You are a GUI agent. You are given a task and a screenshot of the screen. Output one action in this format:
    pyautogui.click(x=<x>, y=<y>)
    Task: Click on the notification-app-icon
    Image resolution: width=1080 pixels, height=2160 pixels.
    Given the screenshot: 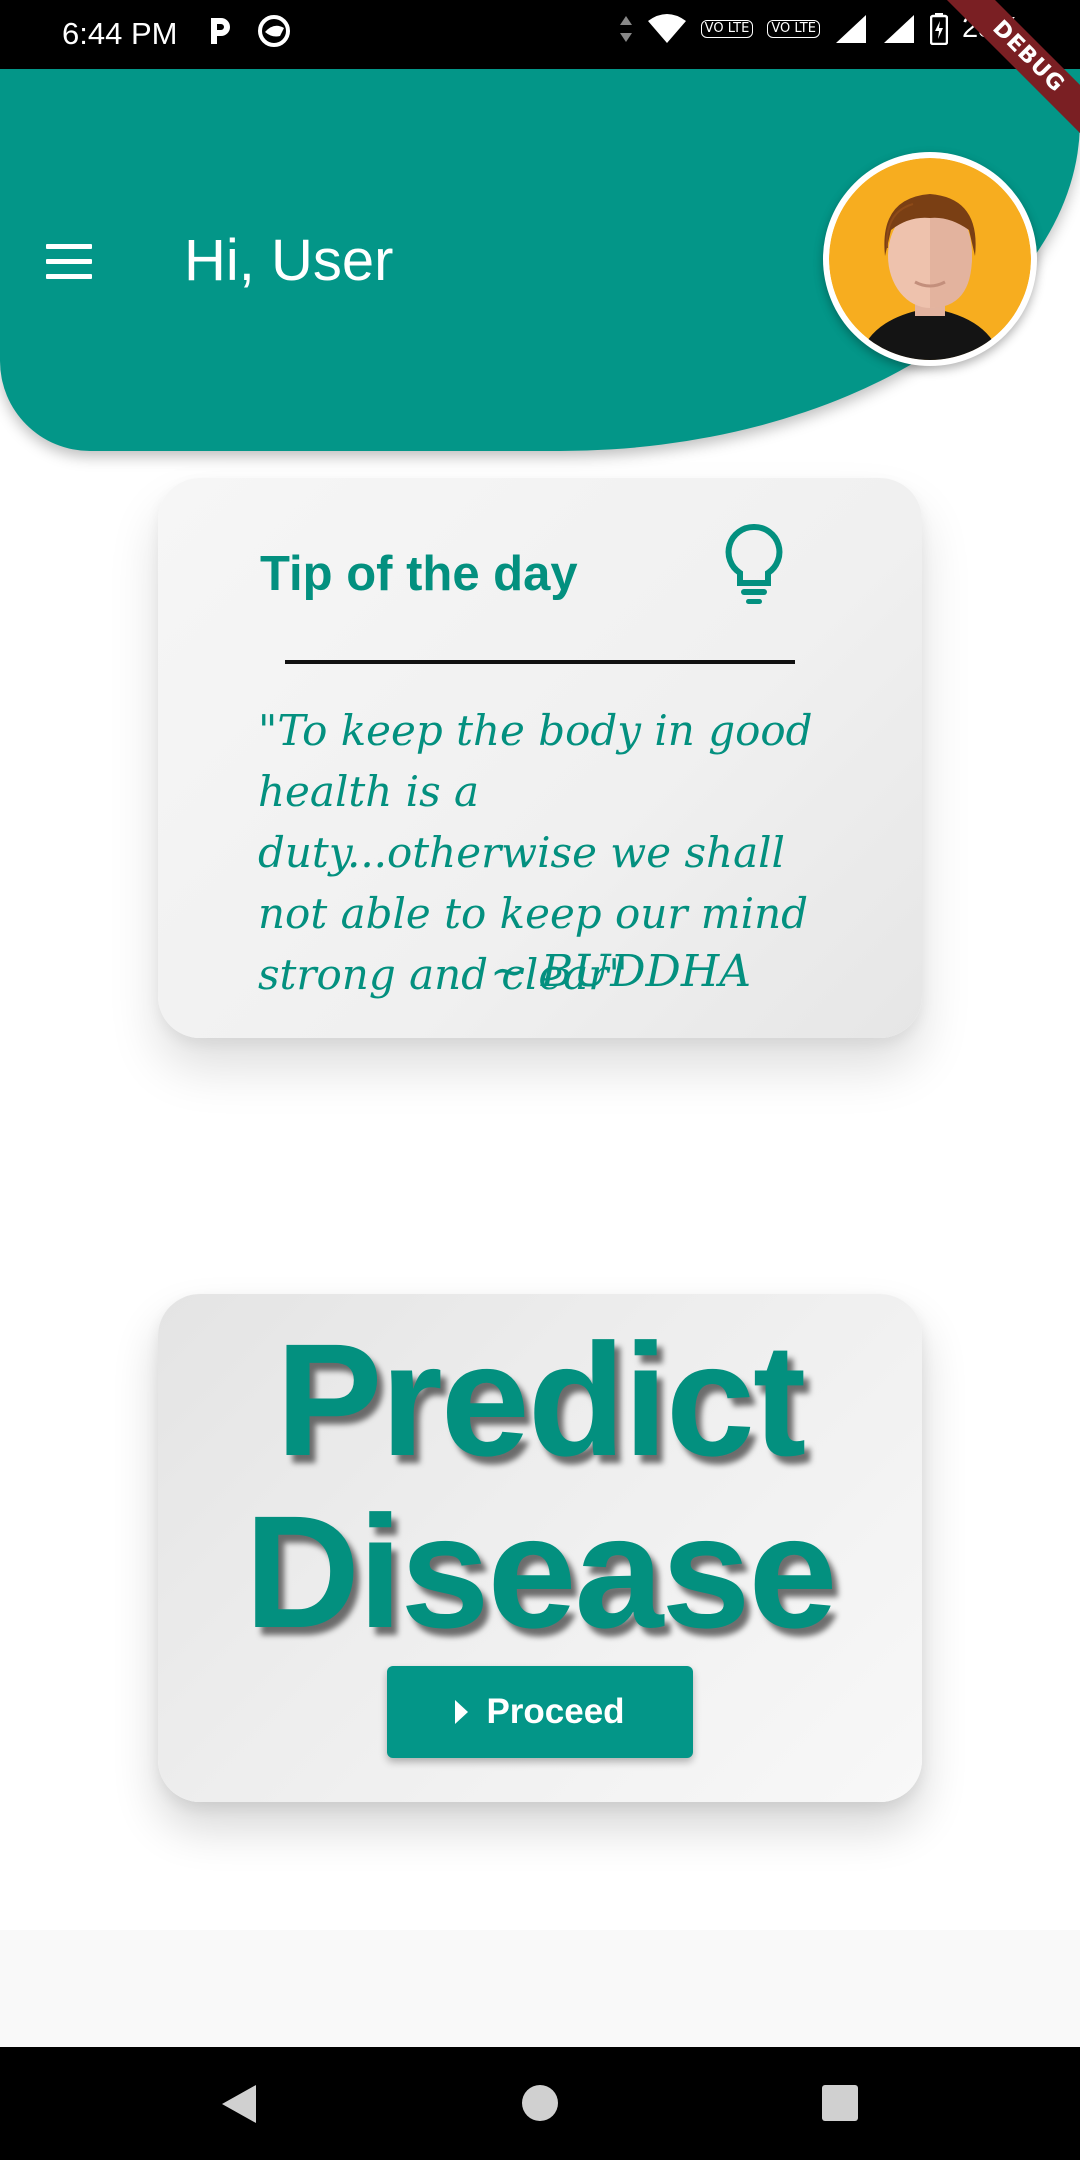 What is the action you would take?
    pyautogui.click(x=274, y=31)
    